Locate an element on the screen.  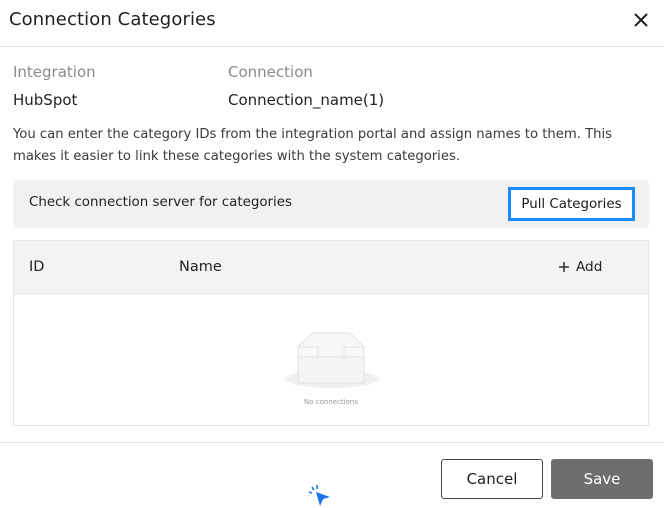
cancel-button: Cancel is located at coordinates (492, 479).